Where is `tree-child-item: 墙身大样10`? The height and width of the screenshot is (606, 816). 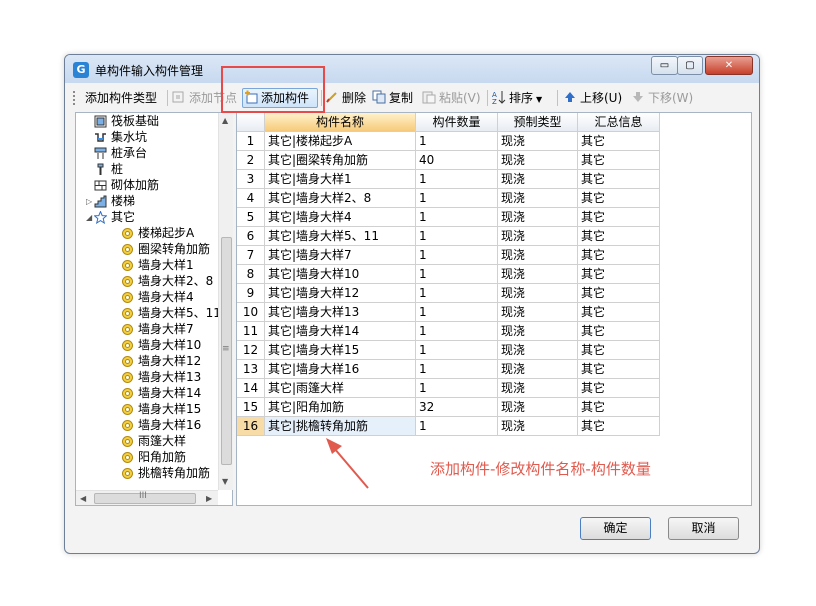
tree-child-item: 墙身大样10 is located at coordinates (161, 345).